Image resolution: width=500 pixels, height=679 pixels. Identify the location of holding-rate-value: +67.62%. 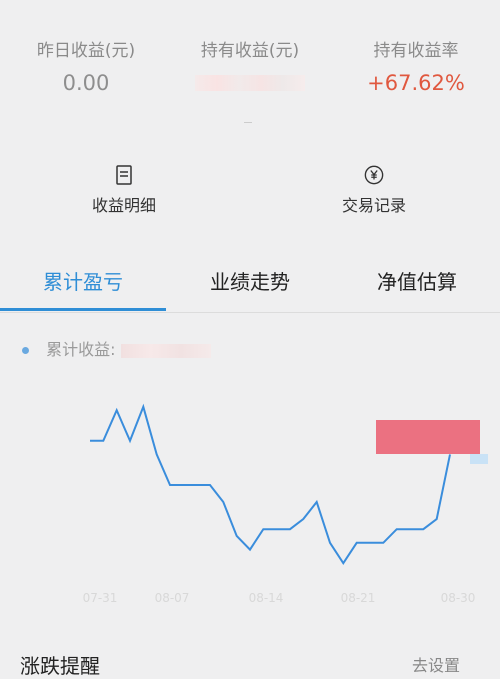
(416, 83).